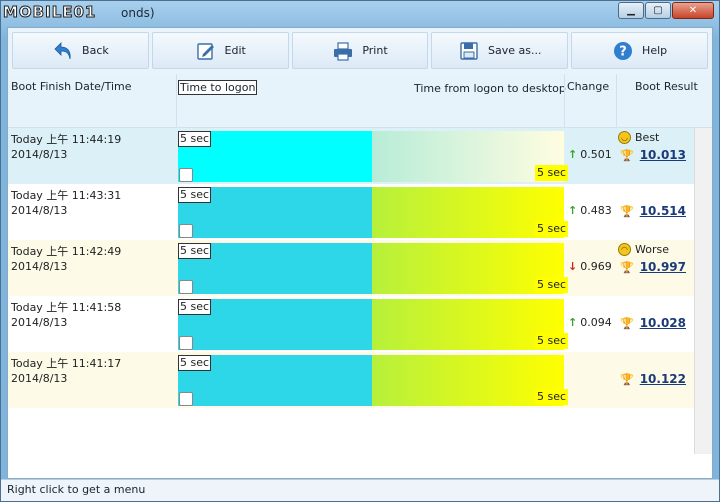 The width and height of the screenshot is (720, 502). Describe the element at coordinates (235, 50) in the screenshot. I see `edit-label: Edit` at that location.